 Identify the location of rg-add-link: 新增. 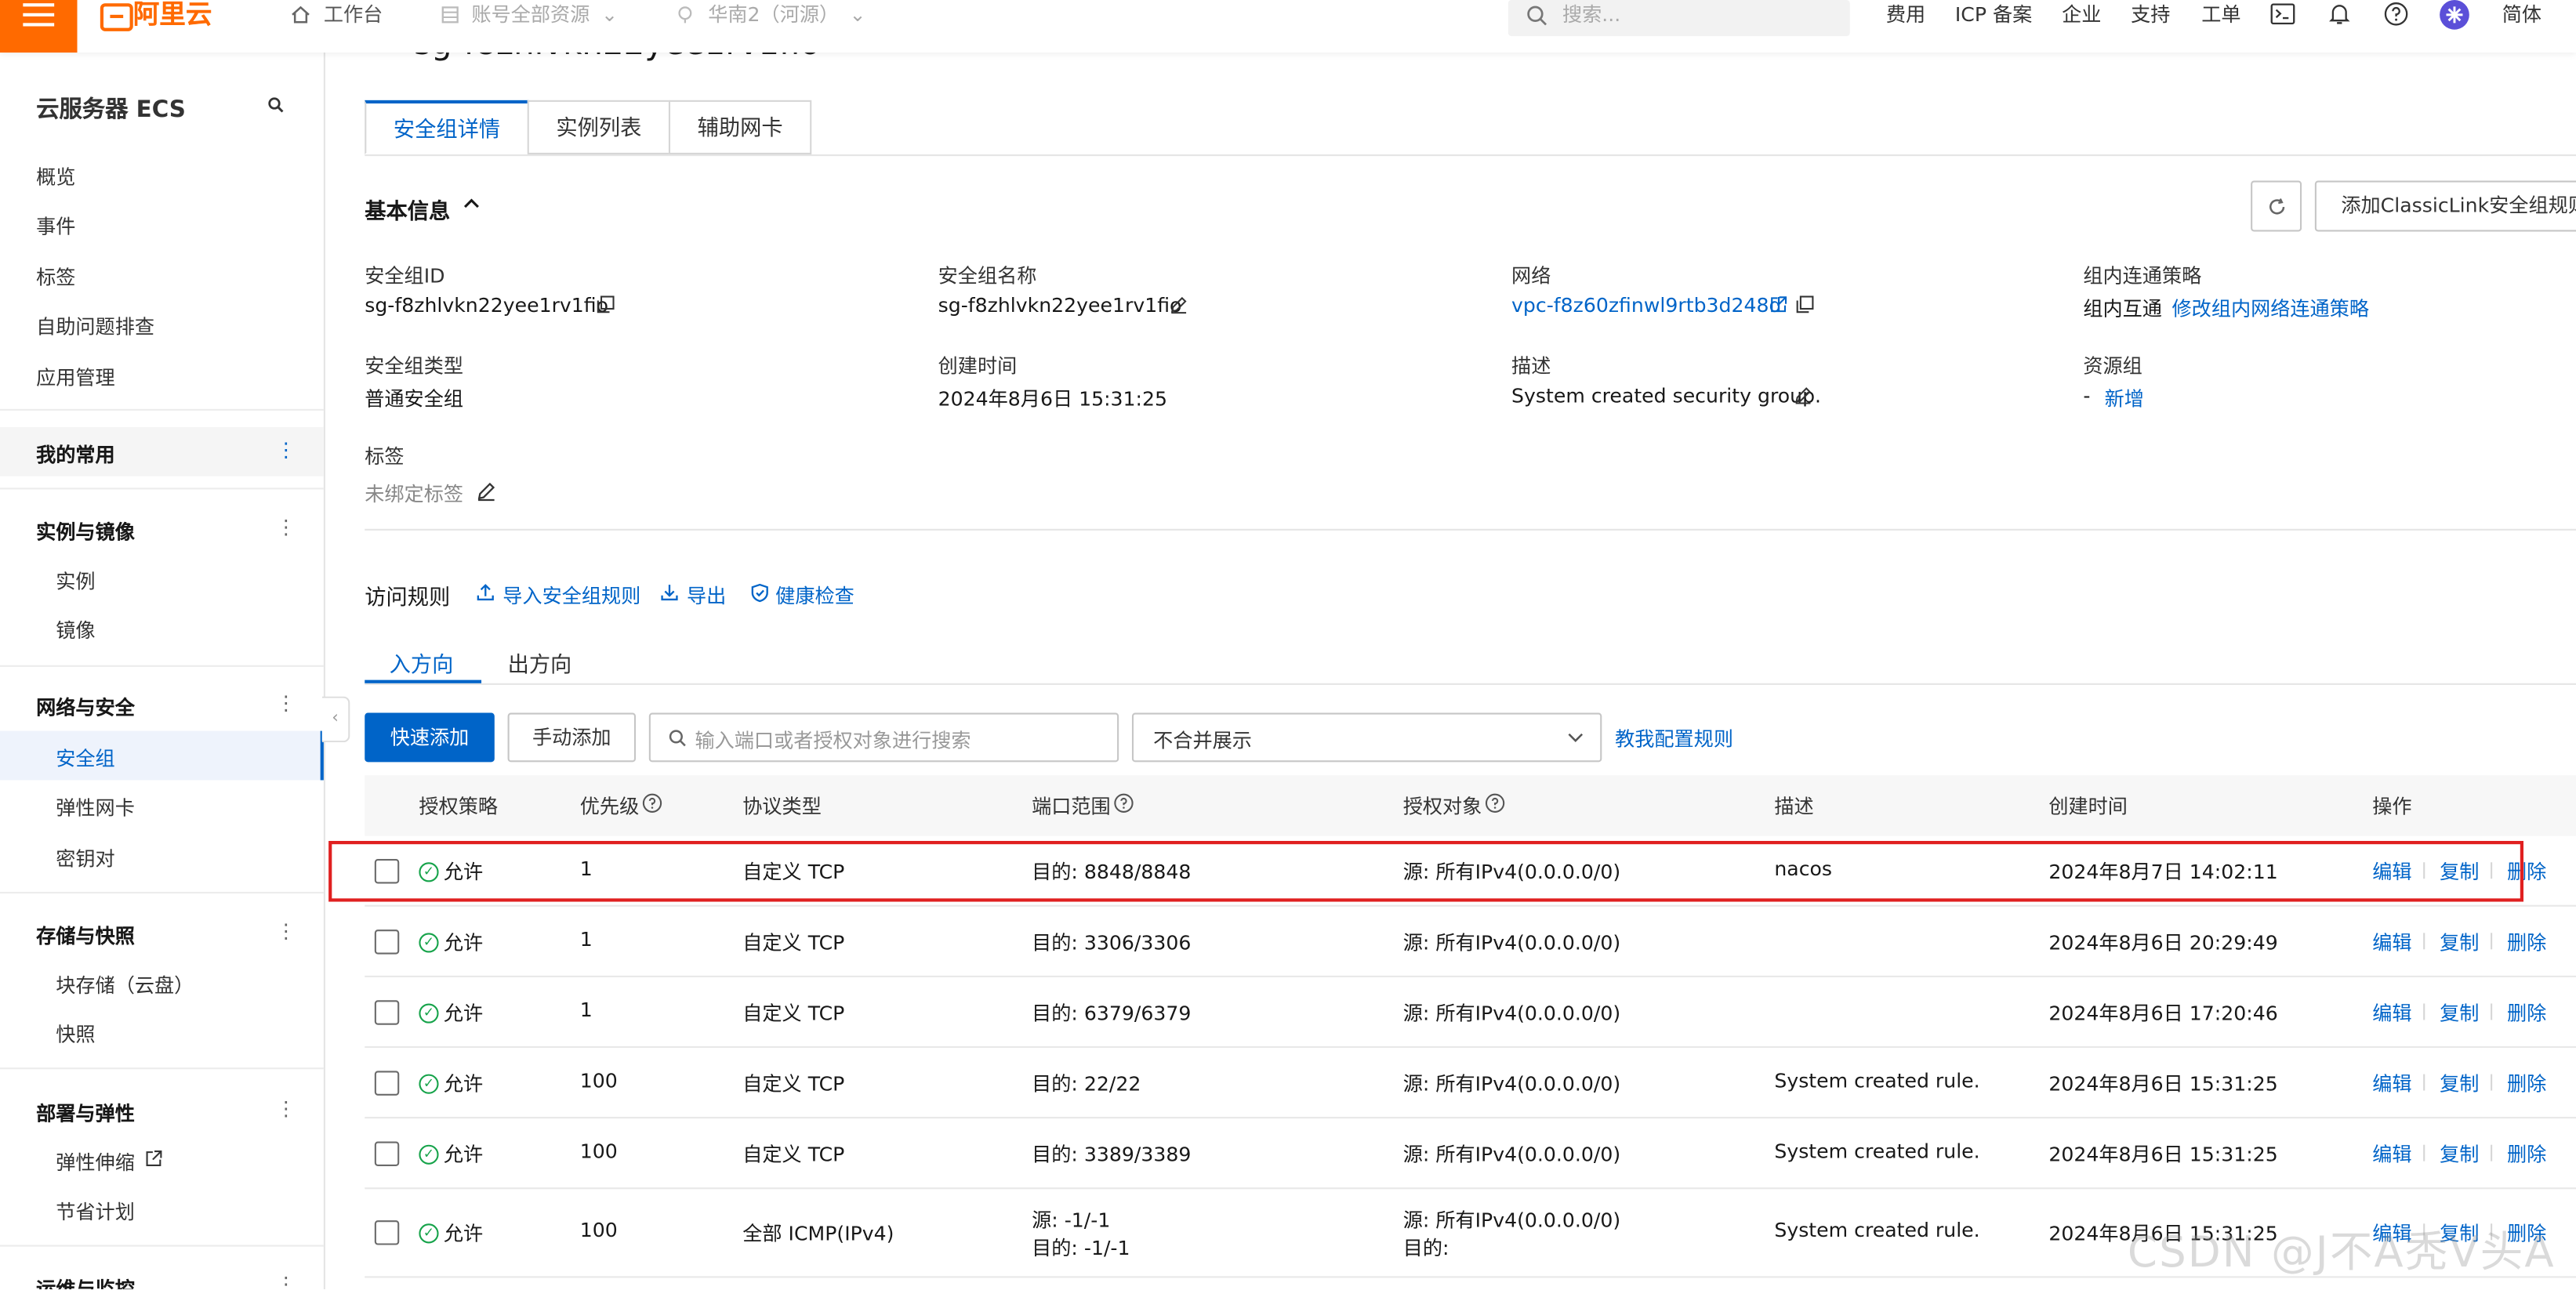
(2125, 398).